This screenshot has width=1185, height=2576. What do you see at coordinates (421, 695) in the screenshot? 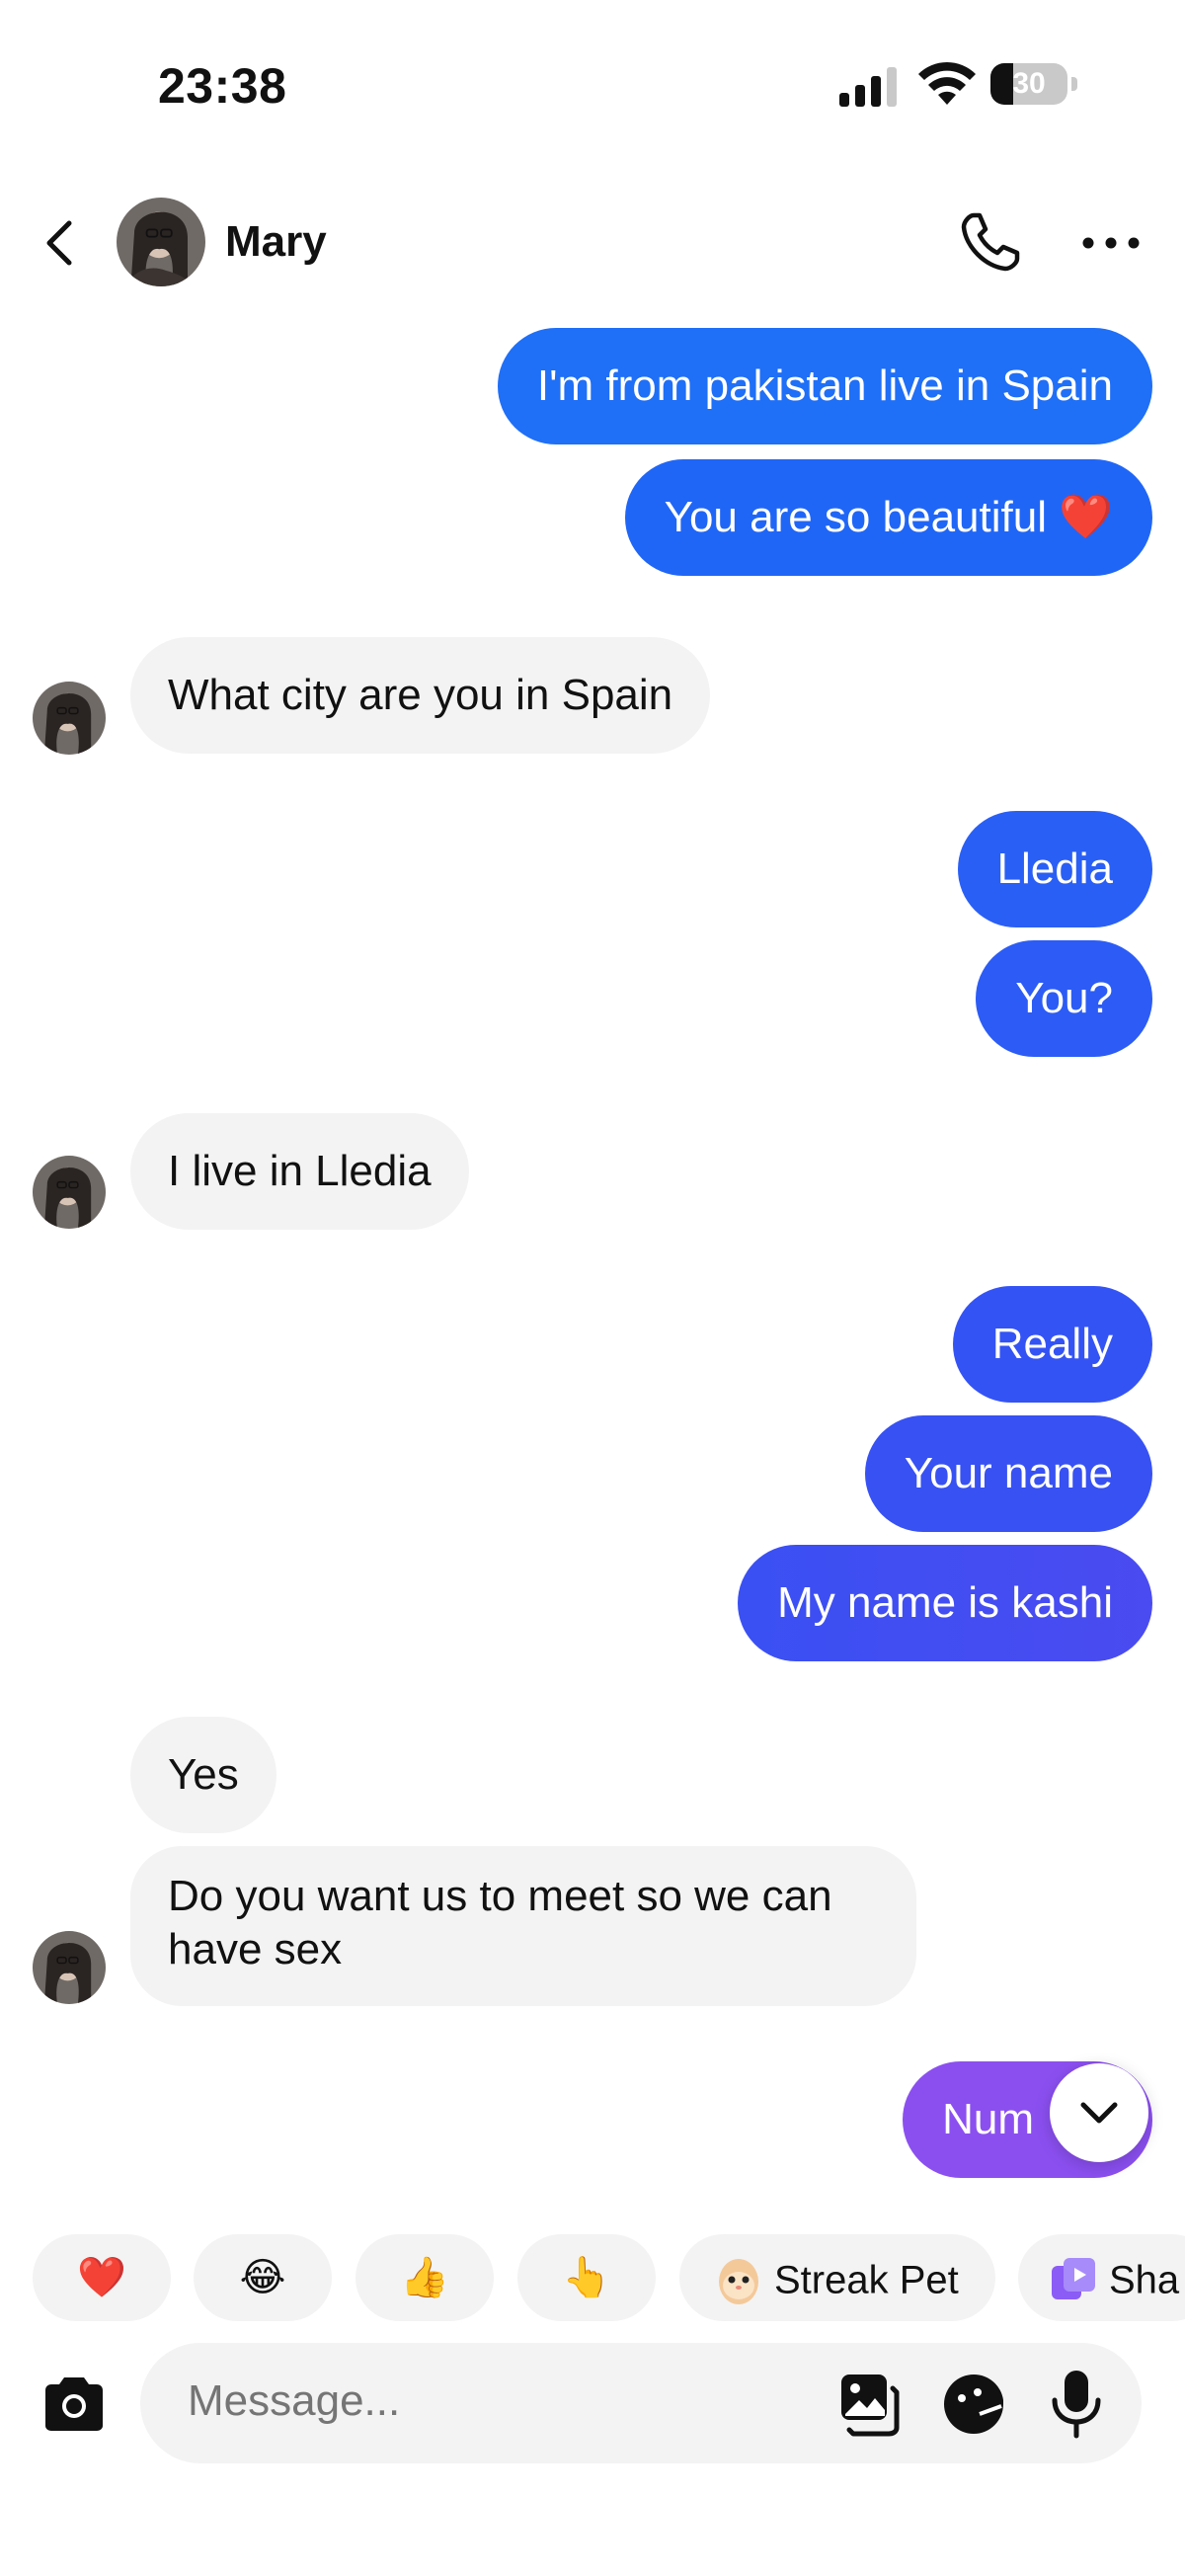
I see `message-incoming: What city are you in Spain` at bounding box center [421, 695].